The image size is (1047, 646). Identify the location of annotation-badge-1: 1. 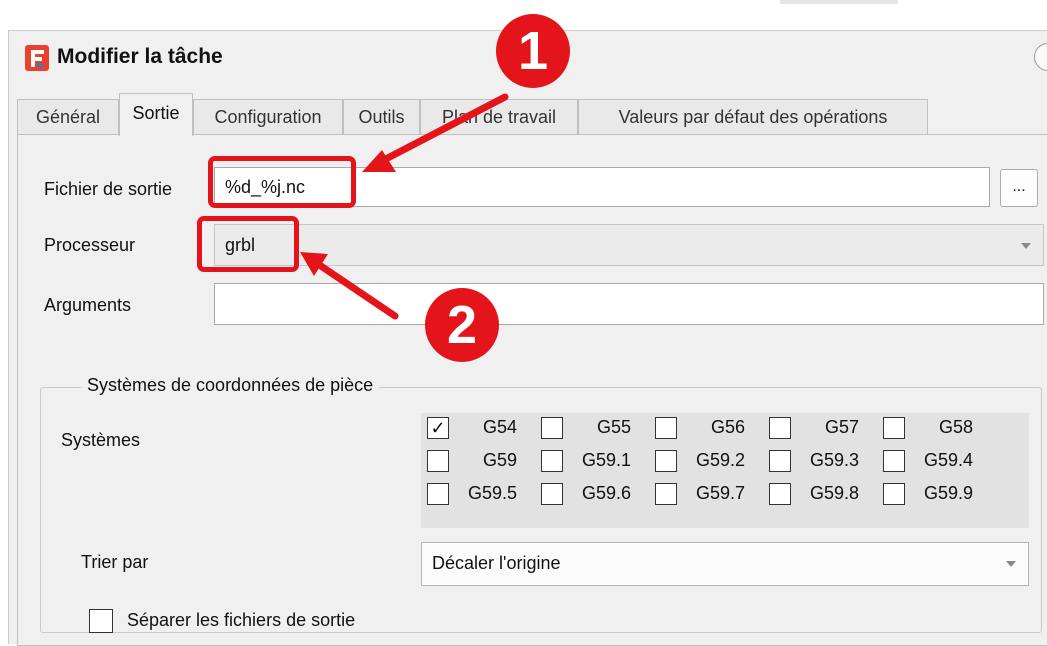
(533, 51).